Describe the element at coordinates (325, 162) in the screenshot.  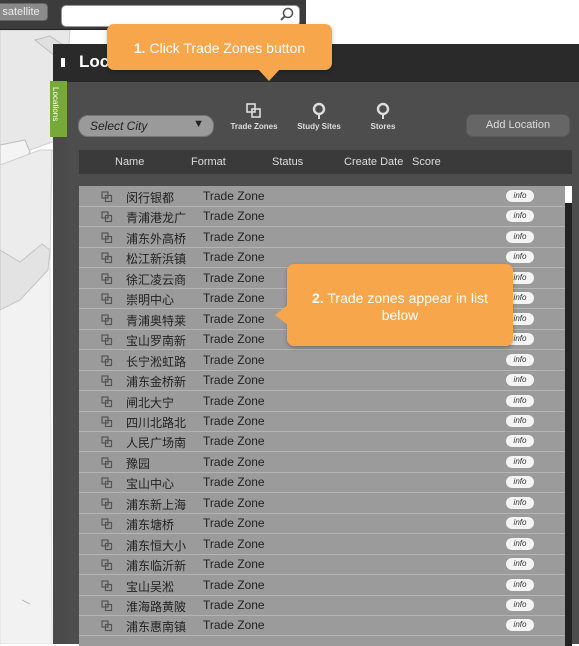
I see `column-header-bar: Name Format Status Create Date Score` at that location.